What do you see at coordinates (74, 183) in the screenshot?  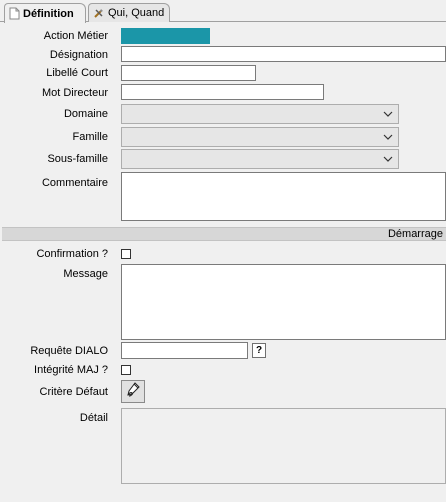 I see `commentaire-label: Commentaire` at bounding box center [74, 183].